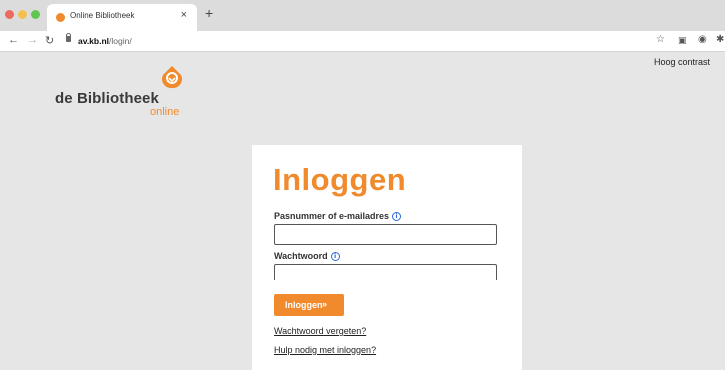 Image resolution: width=725 pixels, height=370 pixels. What do you see at coordinates (304, 305) in the screenshot?
I see `login-button-label: Inloggen` at bounding box center [304, 305].